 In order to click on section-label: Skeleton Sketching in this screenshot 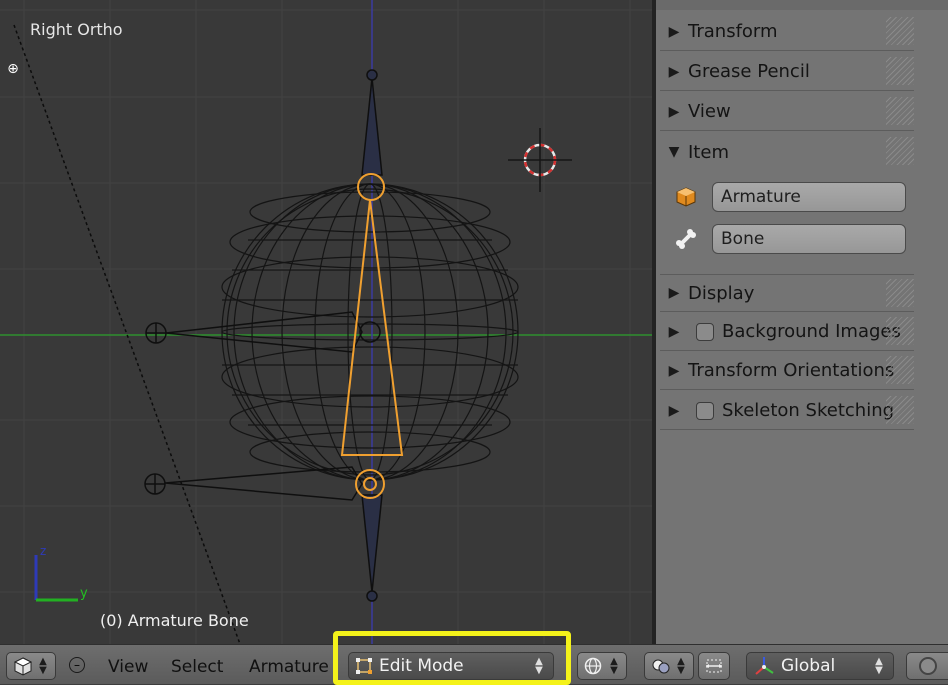, I will do `click(808, 410)`.